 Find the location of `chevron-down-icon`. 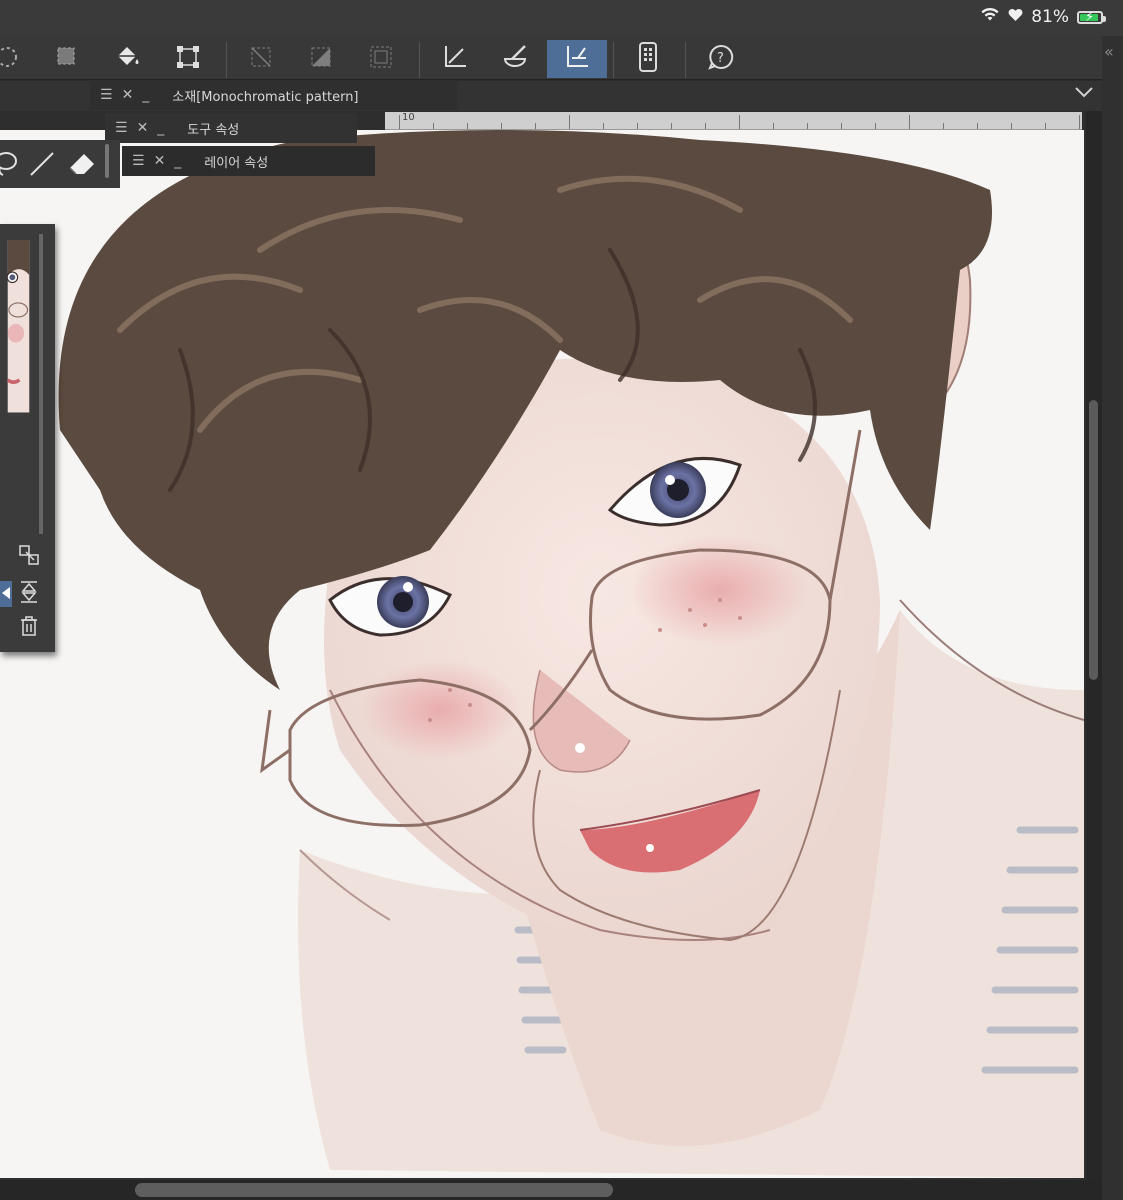

chevron-down-icon is located at coordinates (1084, 94).